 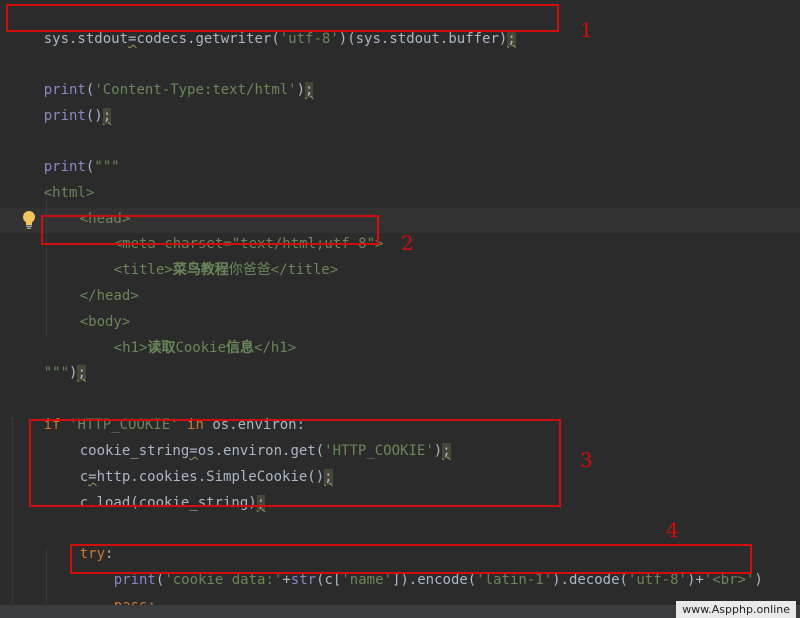 I want to click on lightbulb-icon, so click(x=29, y=220).